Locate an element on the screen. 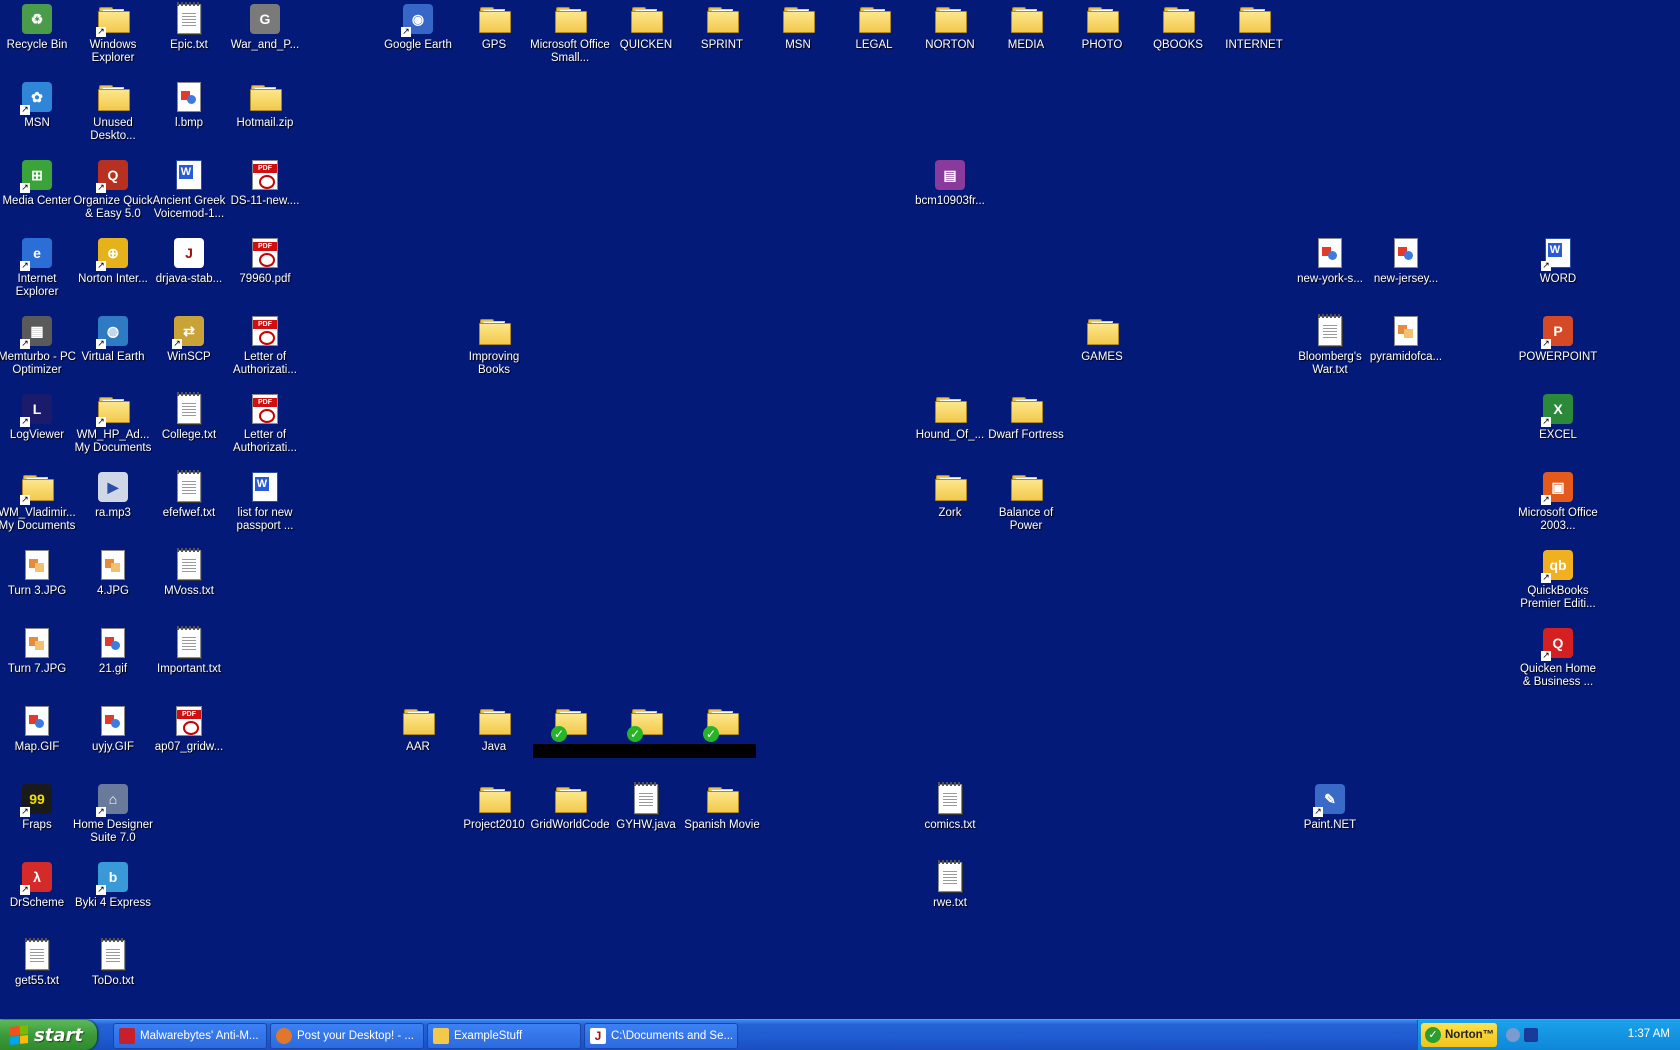  desktop-icon: WM_HP_Ad... My Documents is located at coordinates (113, 423).